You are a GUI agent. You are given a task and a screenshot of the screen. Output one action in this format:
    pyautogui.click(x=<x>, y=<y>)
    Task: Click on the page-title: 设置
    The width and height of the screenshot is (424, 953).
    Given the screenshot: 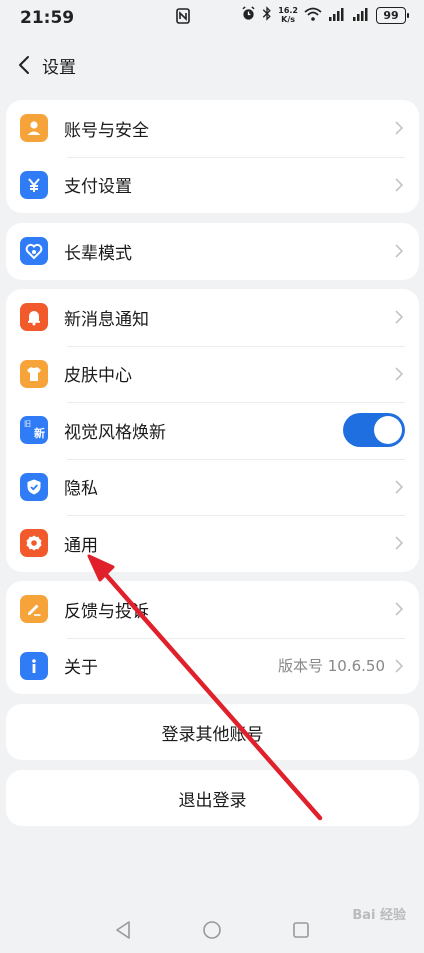 What is the action you would take?
    pyautogui.click(x=59, y=67)
    